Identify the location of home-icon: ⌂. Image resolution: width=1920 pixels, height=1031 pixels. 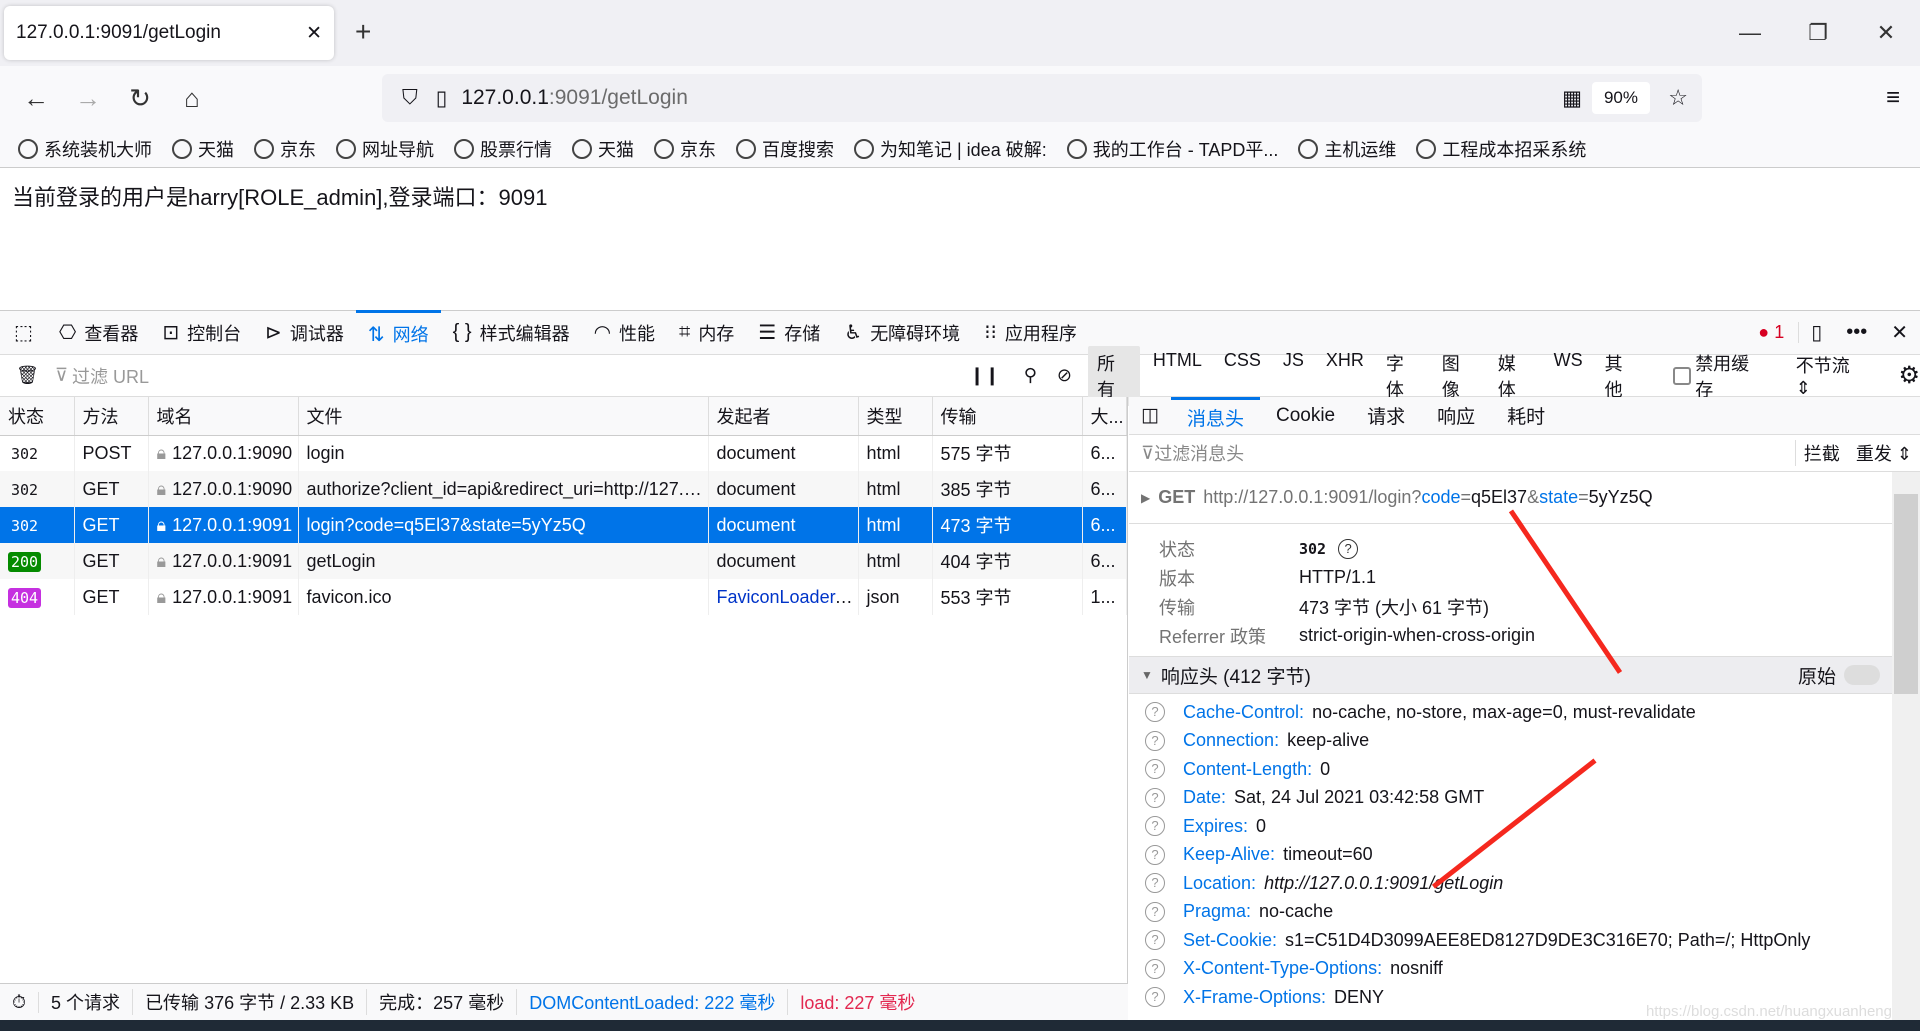
(192, 98).